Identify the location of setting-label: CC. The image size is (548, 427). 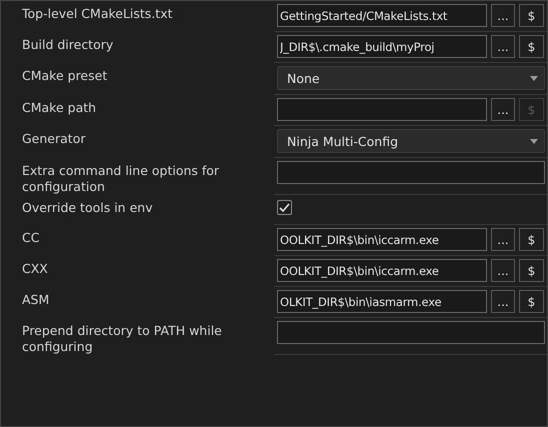
(30, 238).